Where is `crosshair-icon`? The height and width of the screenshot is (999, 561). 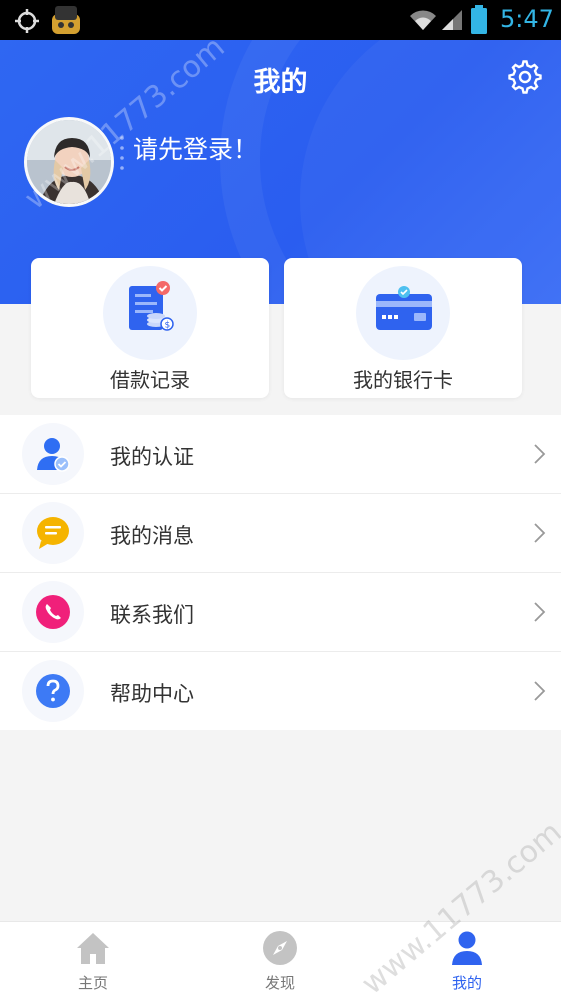 crosshair-icon is located at coordinates (27, 21).